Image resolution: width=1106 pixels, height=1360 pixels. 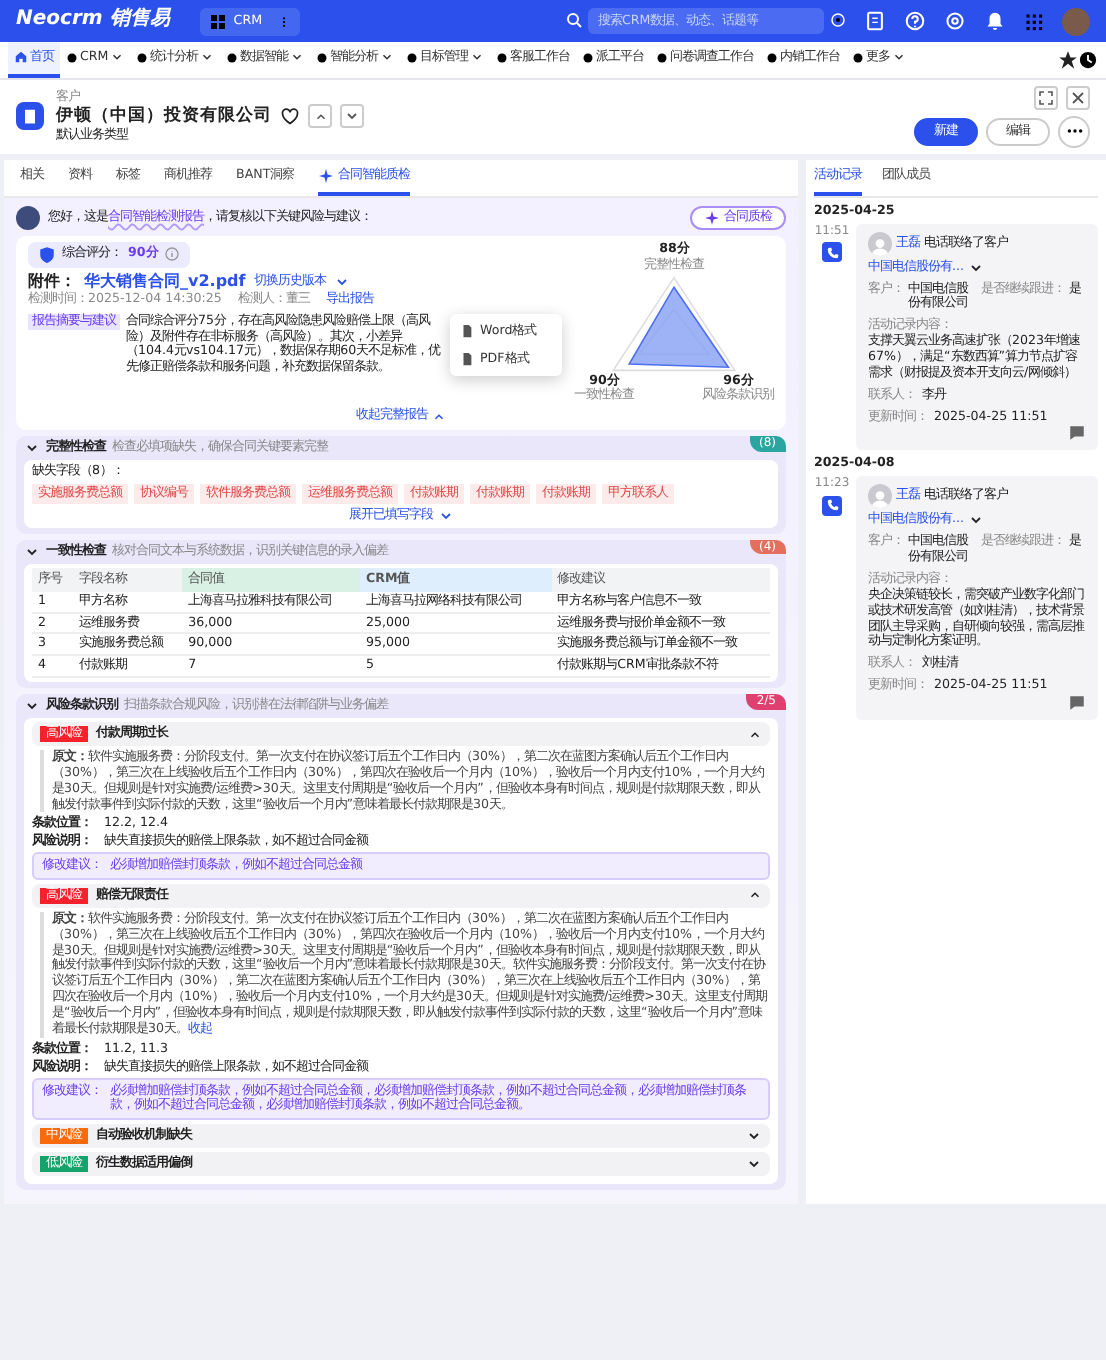 What do you see at coordinates (164, 116) in the screenshot?
I see `record-title: 伊顿（中国）投资有限公司` at bounding box center [164, 116].